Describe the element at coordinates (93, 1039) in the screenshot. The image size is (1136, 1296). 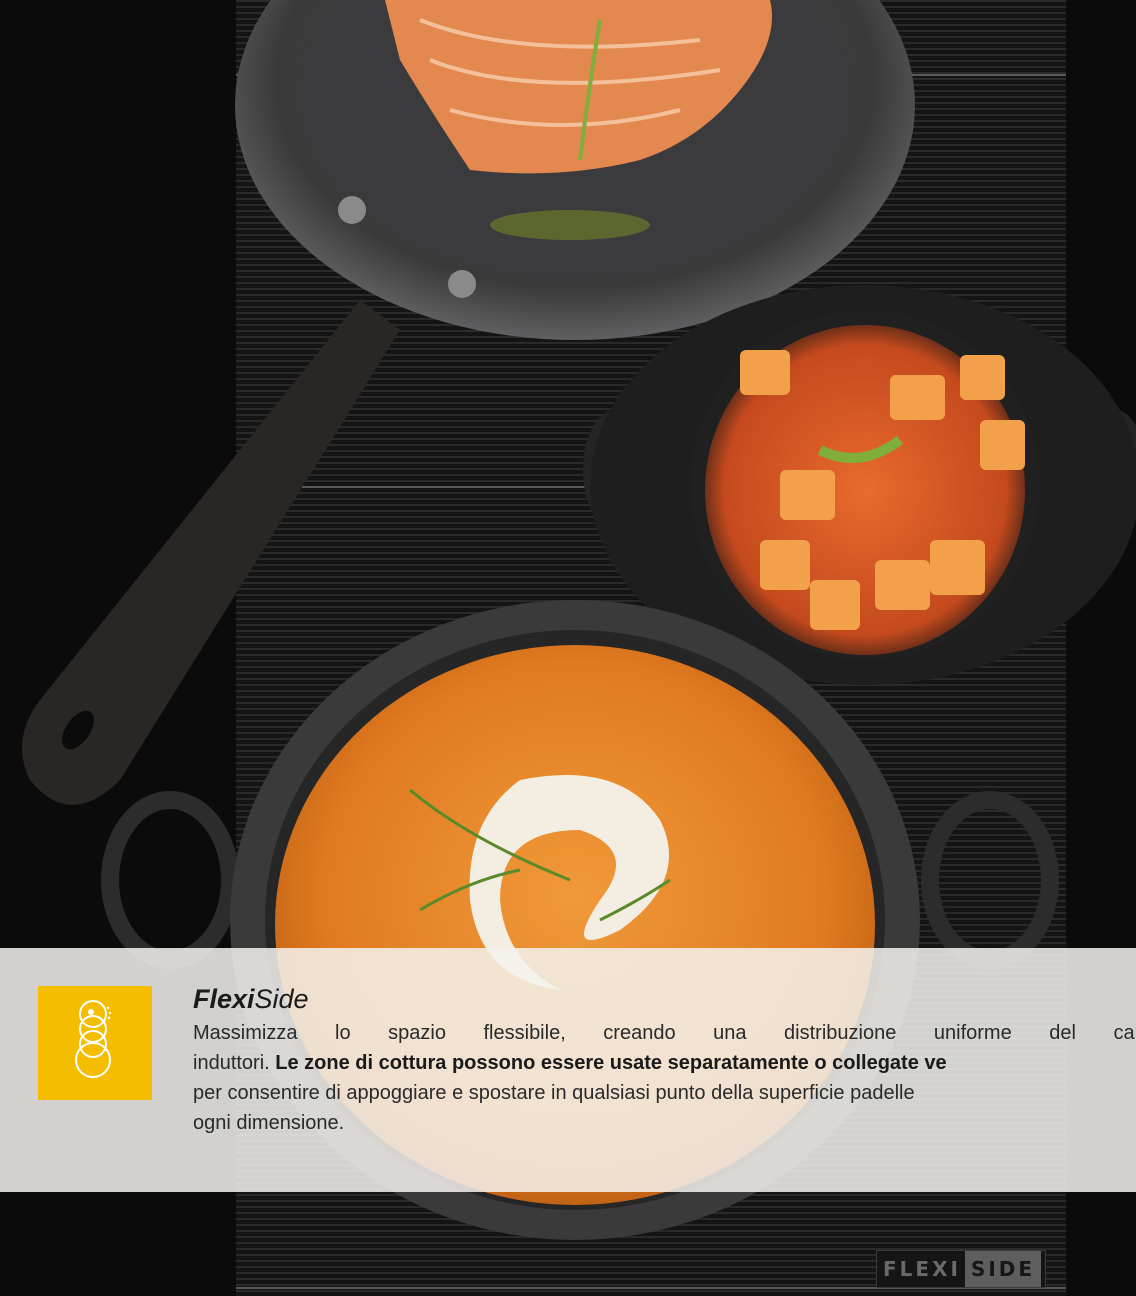
I see `flexi-zones-icon` at that location.